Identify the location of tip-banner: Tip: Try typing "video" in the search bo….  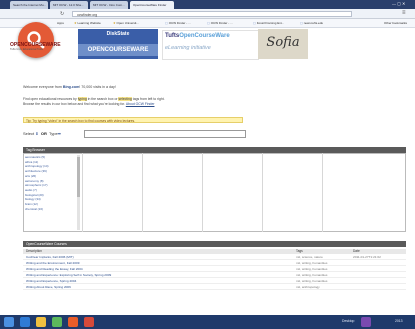
(133, 120).